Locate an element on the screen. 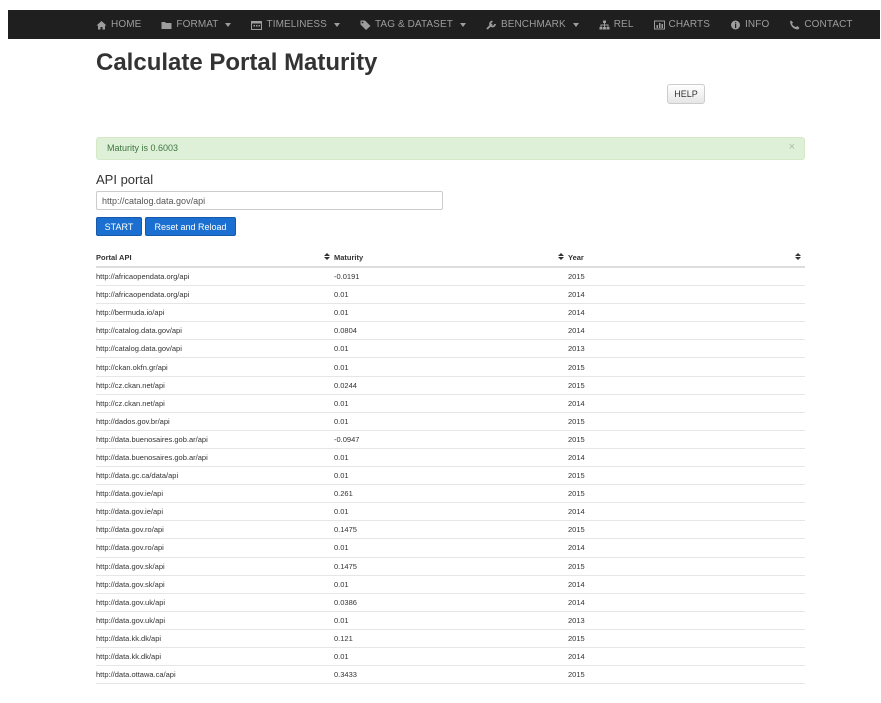  close-icon: × is located at coordinates (792, 147).